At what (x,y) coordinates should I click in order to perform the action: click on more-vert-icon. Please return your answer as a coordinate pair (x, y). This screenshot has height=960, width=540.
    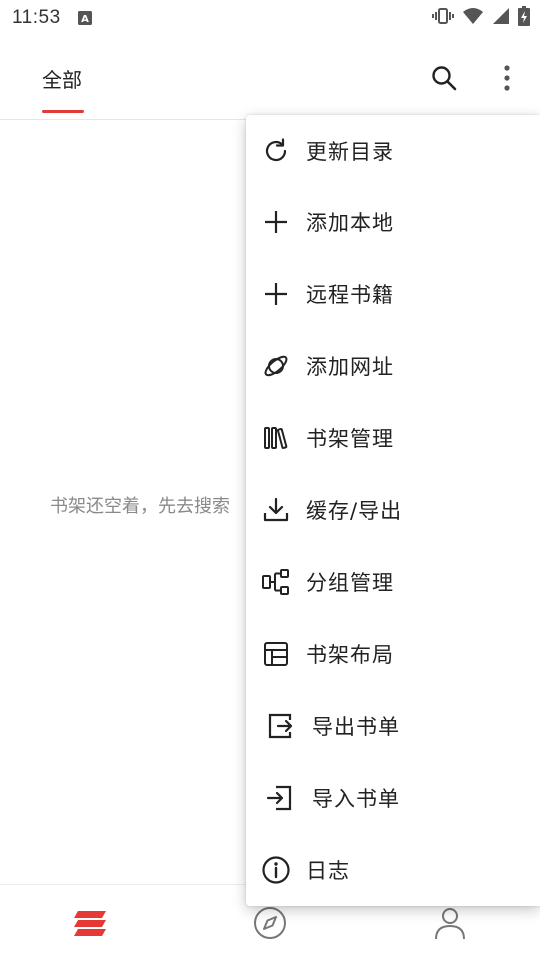
    Looking at the image, I should click on (507, 78).